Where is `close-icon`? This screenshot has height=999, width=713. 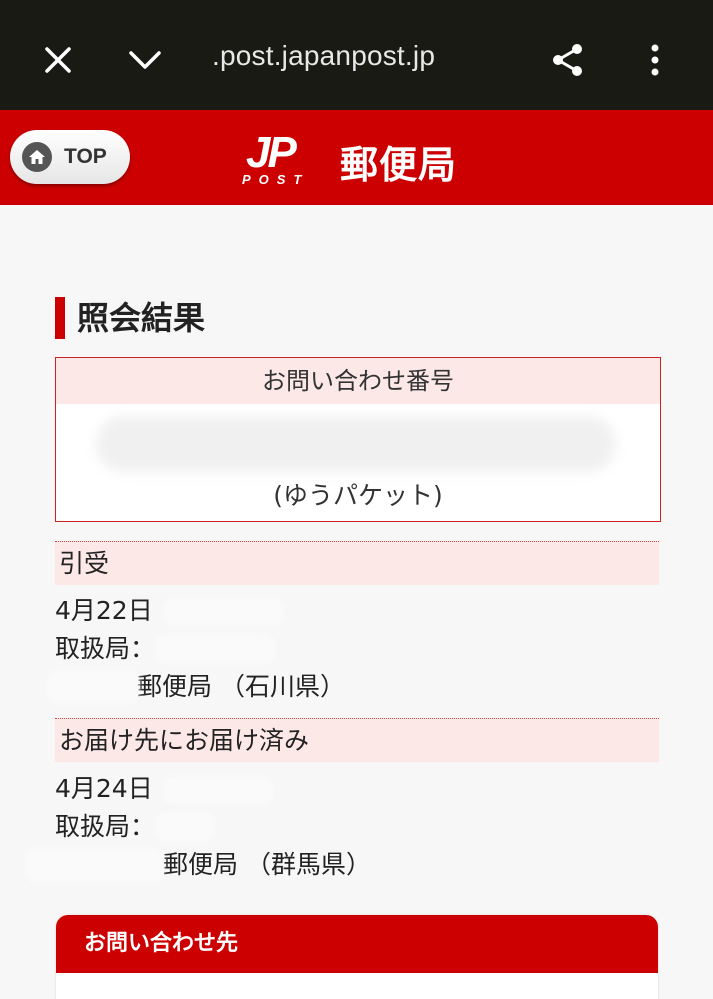 close-icon is located at coordinates (58, 60).